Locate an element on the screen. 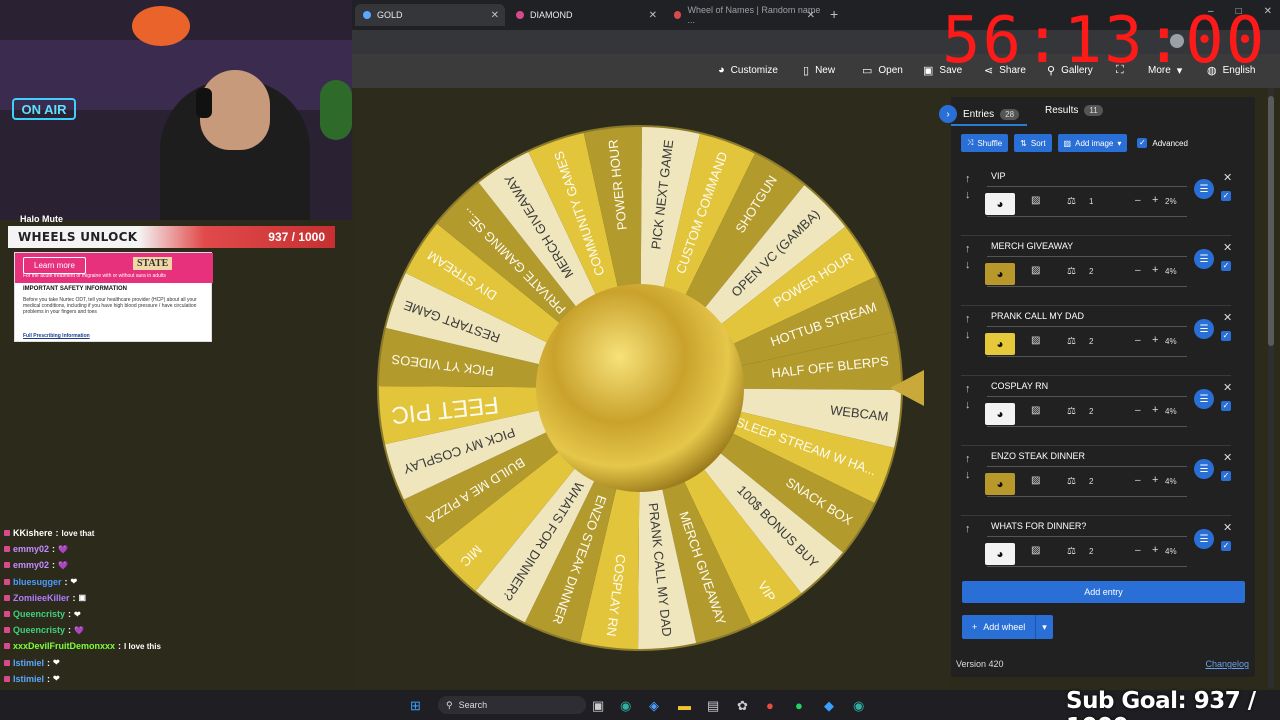  weight-value: 1 is located at coordinates (1091, 201).